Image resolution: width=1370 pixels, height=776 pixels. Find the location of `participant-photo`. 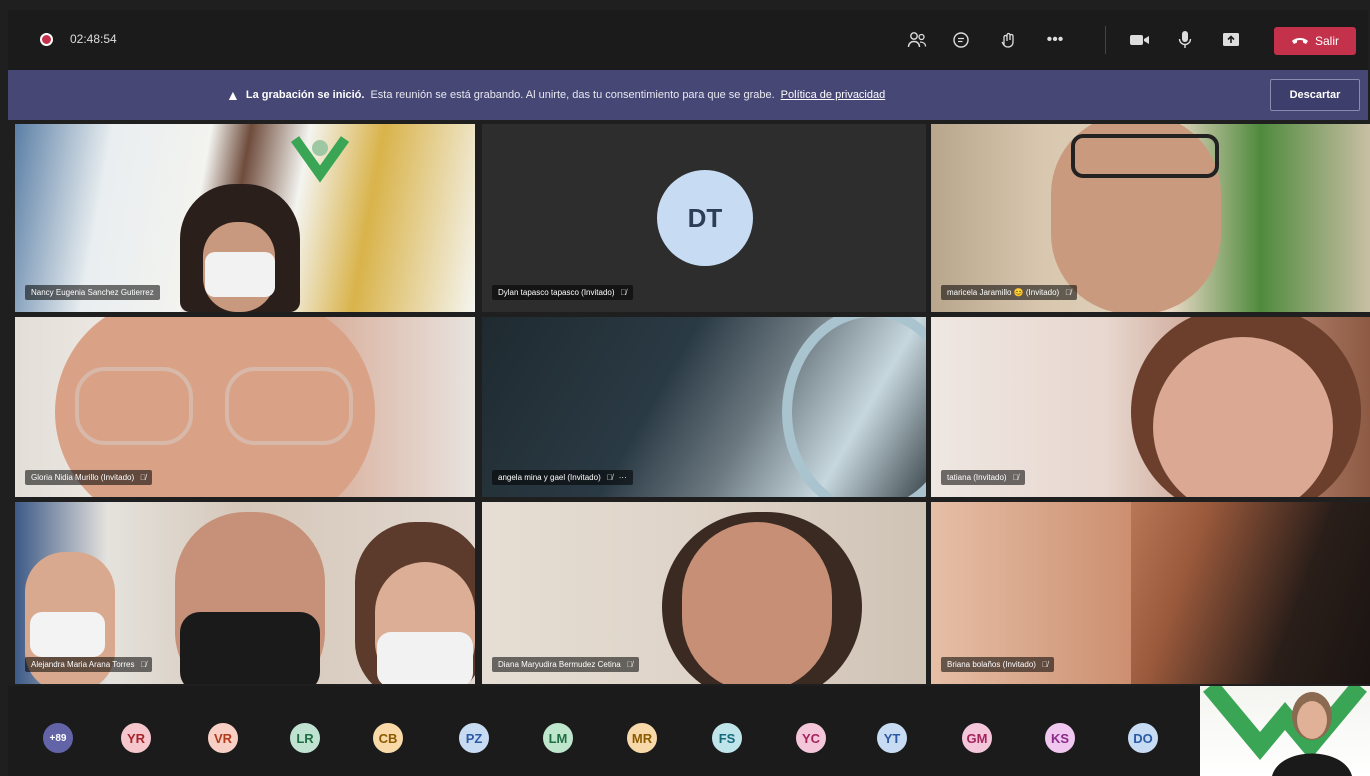

participant-photo is located at coordinates (757, 603).